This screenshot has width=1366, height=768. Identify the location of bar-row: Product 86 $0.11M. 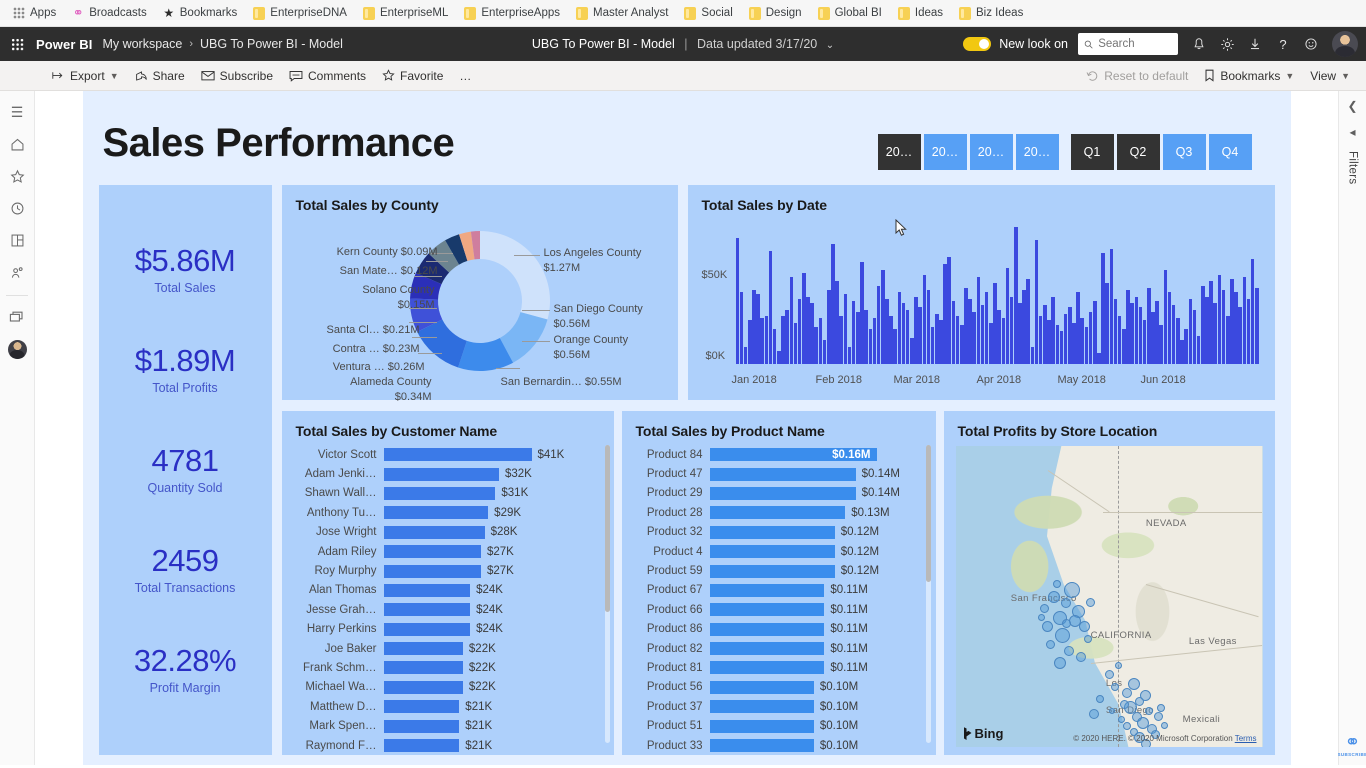
(779, 629).